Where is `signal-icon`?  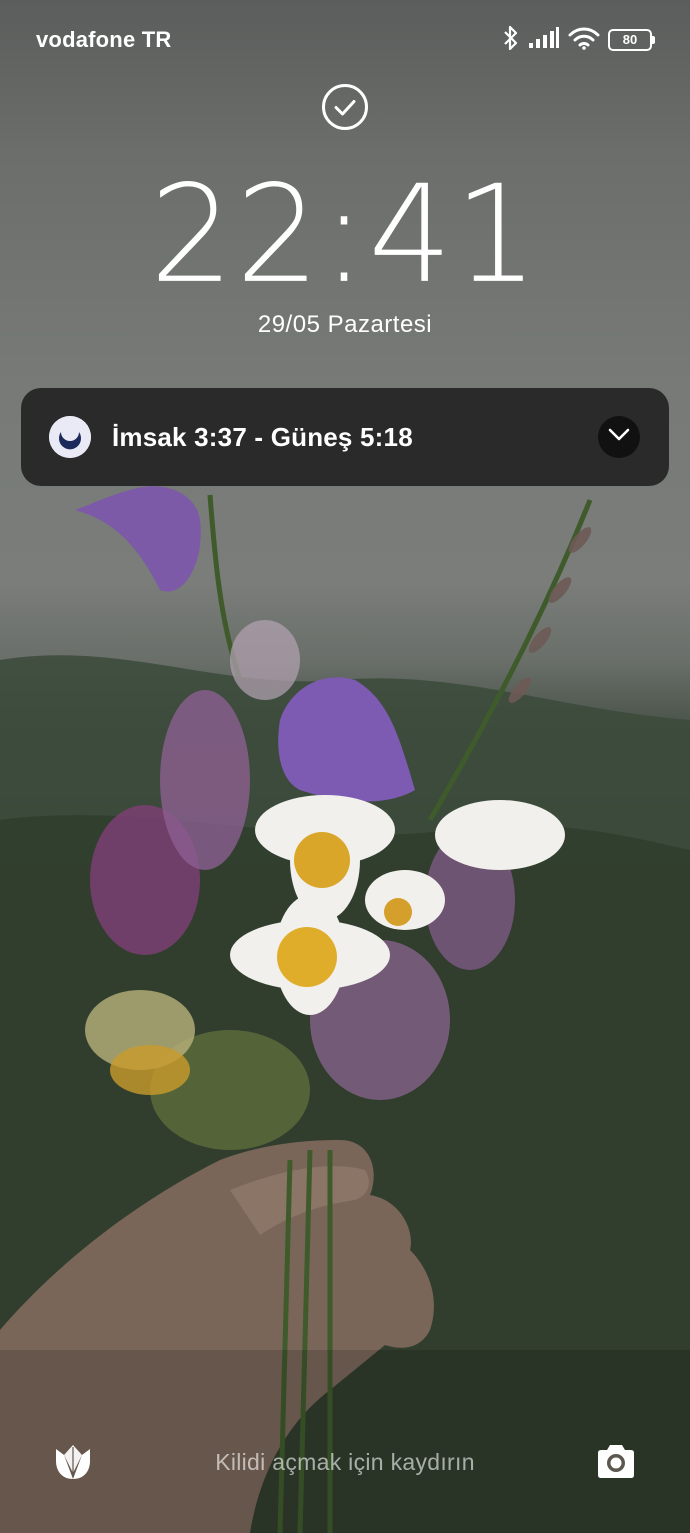
signal-icon is located at coordinates (544, 40).